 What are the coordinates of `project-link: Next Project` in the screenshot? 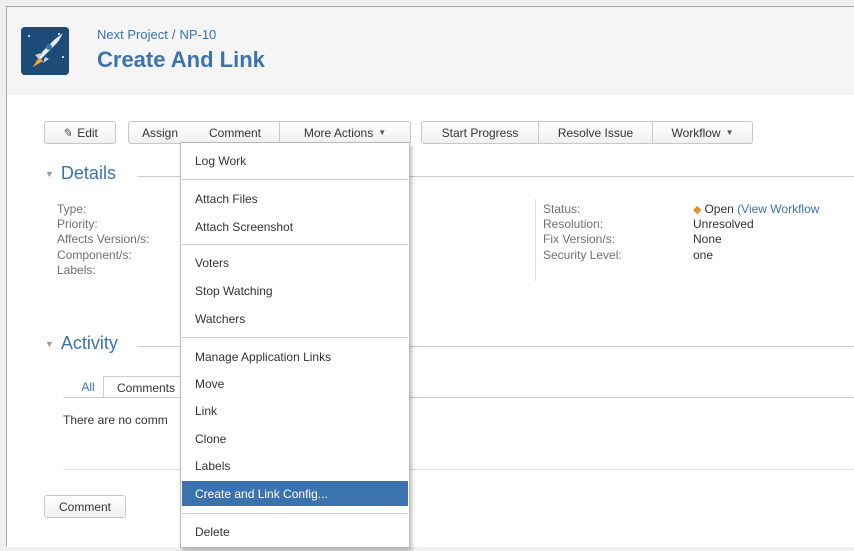 It's located at (132, 34).